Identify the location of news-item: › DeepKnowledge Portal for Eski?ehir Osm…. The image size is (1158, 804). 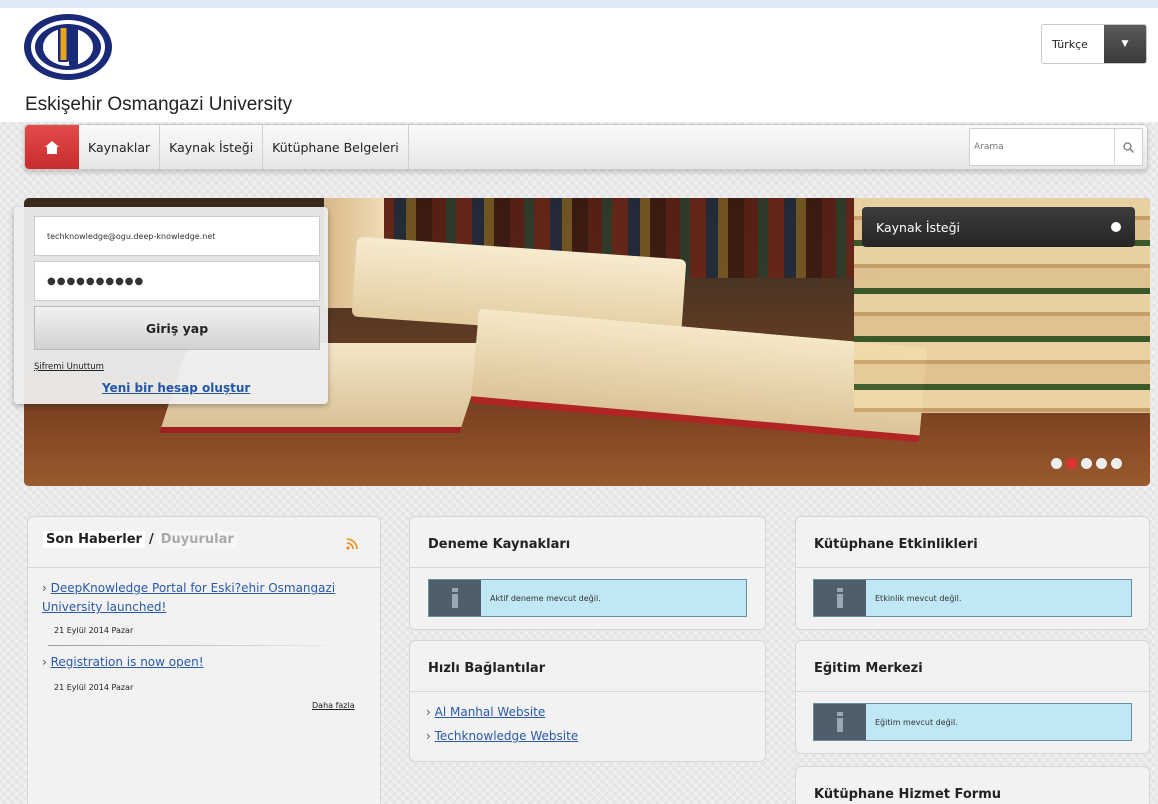
(189, 597).